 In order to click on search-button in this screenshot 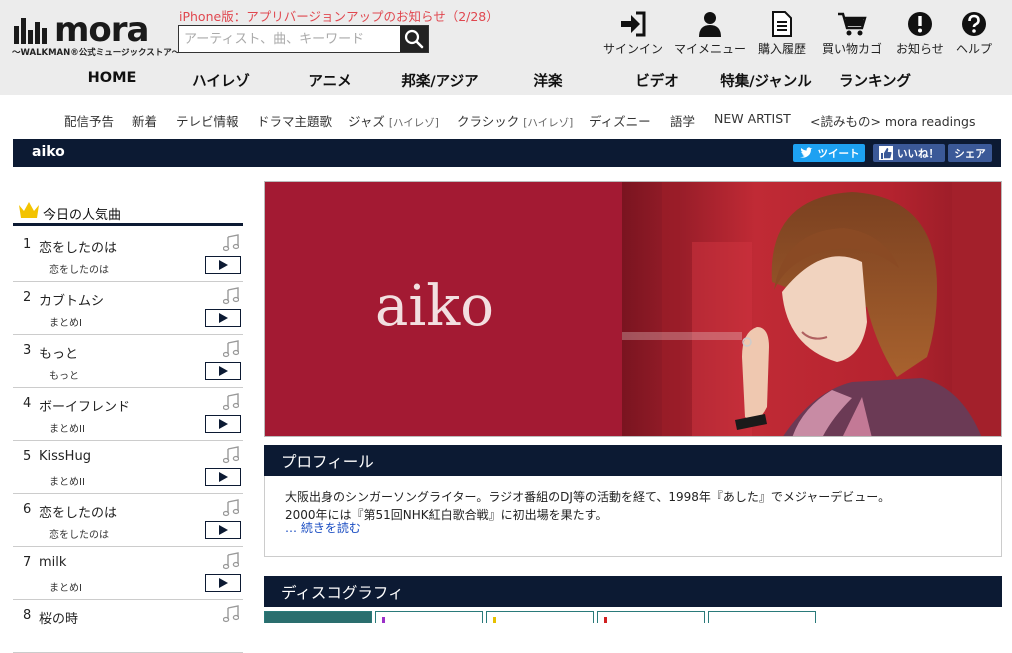, I will do `click(414, 39)`.